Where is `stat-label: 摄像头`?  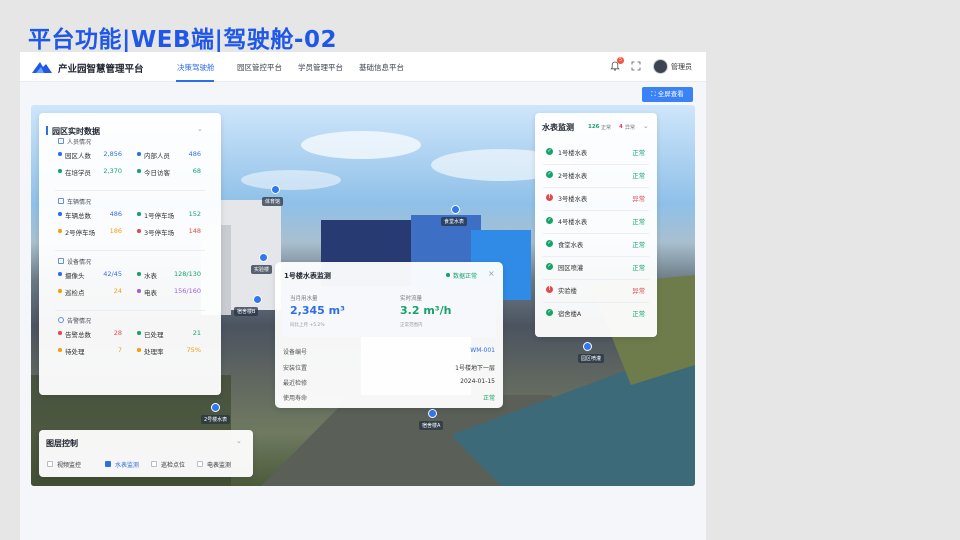
stat-label: 摄像头 is located at coordinates (75, 276).